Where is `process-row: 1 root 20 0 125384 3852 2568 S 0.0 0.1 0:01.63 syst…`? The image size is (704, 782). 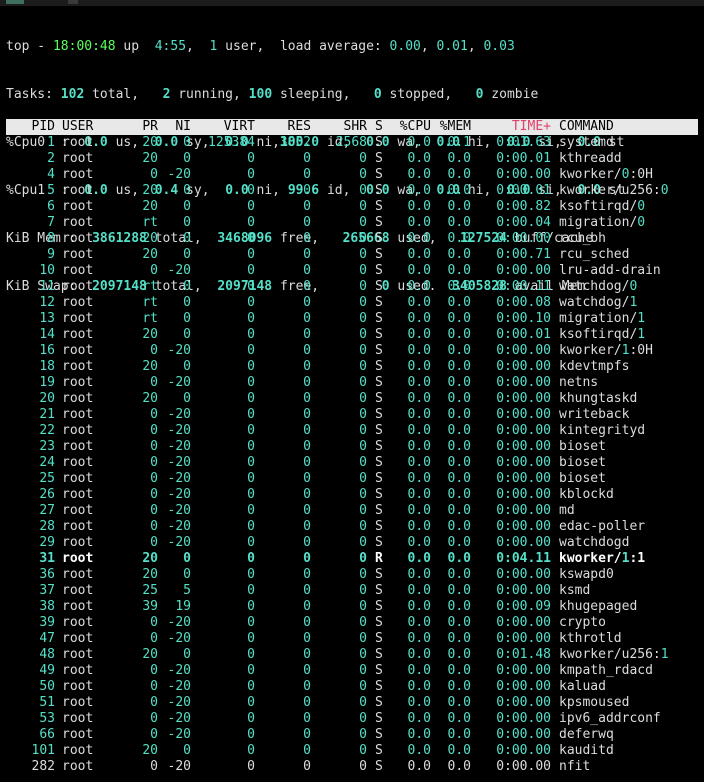
process-row: 1 root 20 0 125384 3852 2568 S 0.0 0.1 0:01.63 syst… is located at coordinates (352, 143).